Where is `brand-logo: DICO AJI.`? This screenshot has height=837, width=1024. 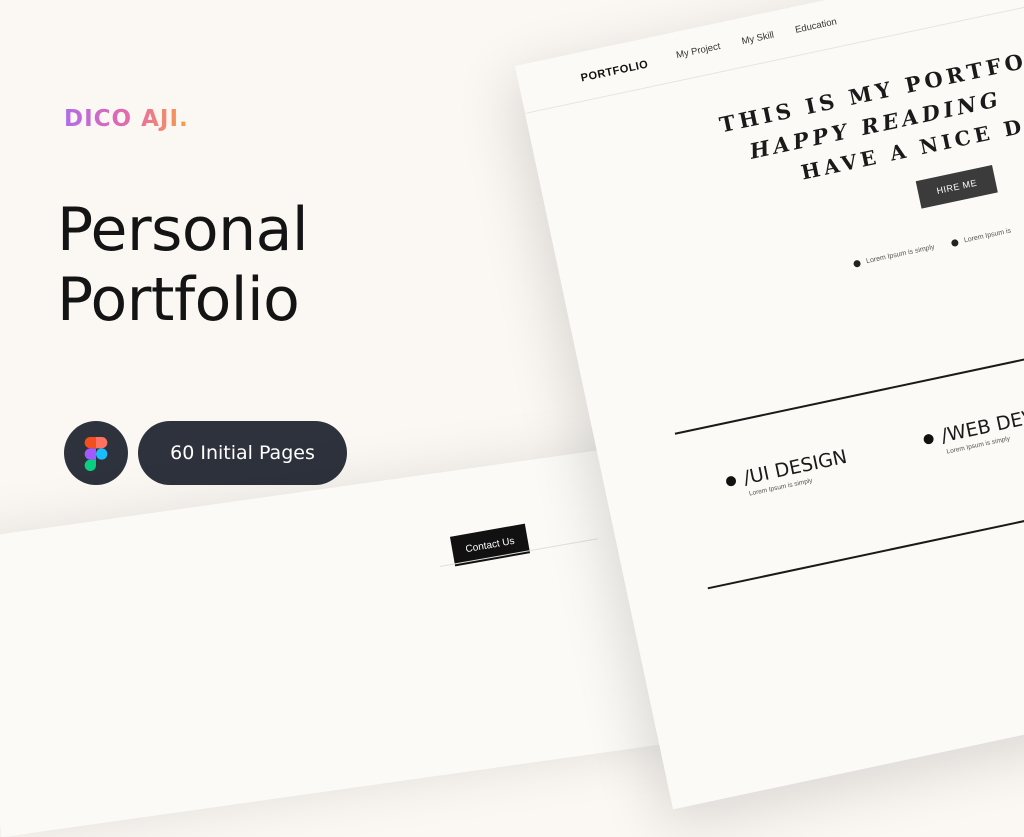
brand-logo: DICO AJI. is located at coordinates (126, 119).